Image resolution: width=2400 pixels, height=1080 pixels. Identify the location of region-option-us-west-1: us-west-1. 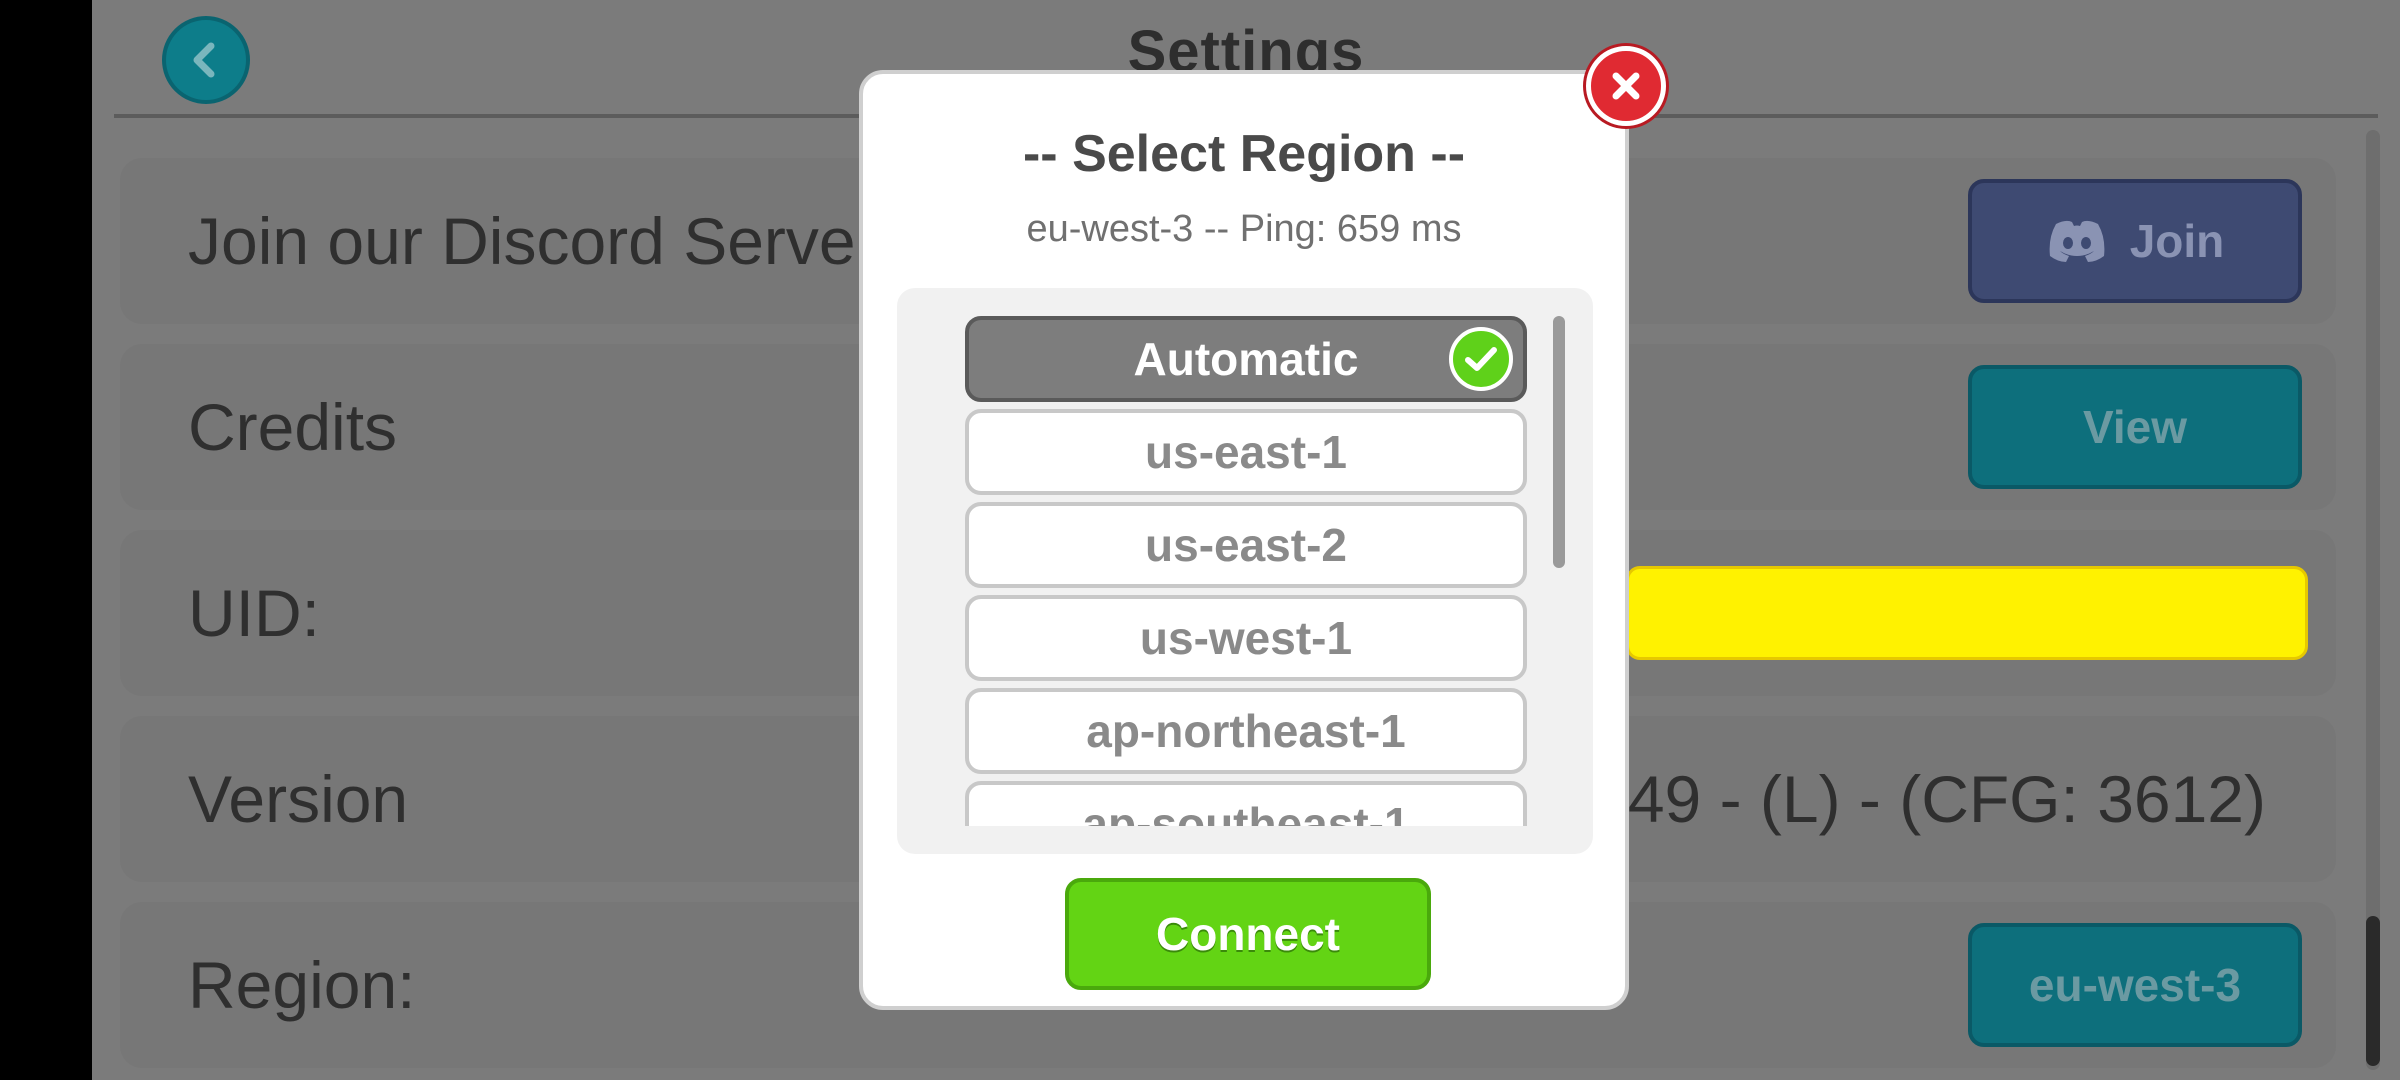
(1246, 638).